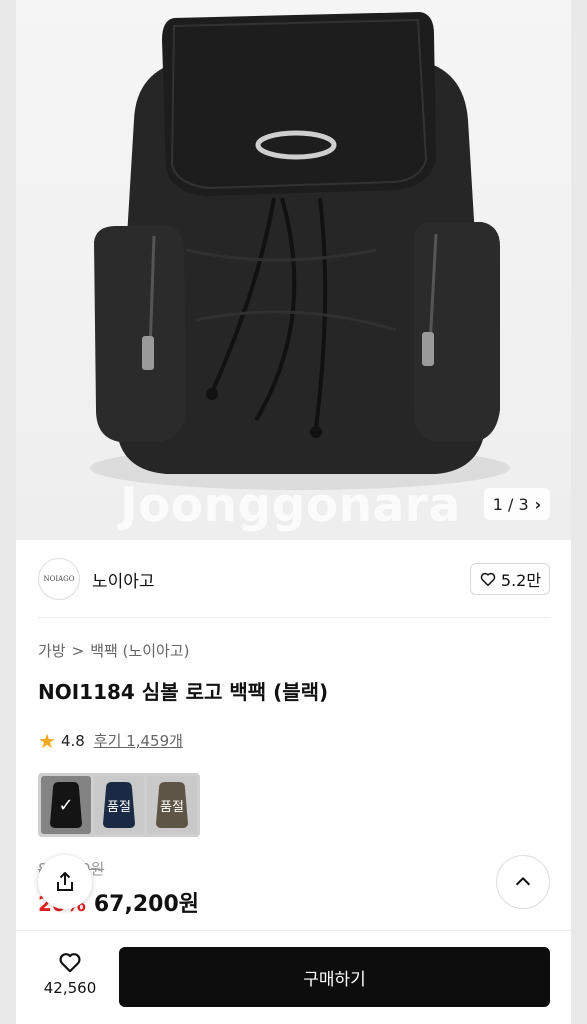 This screenshot has height=1024, width=587. I want to click on rating-score: 4.8, so click(72, 740).